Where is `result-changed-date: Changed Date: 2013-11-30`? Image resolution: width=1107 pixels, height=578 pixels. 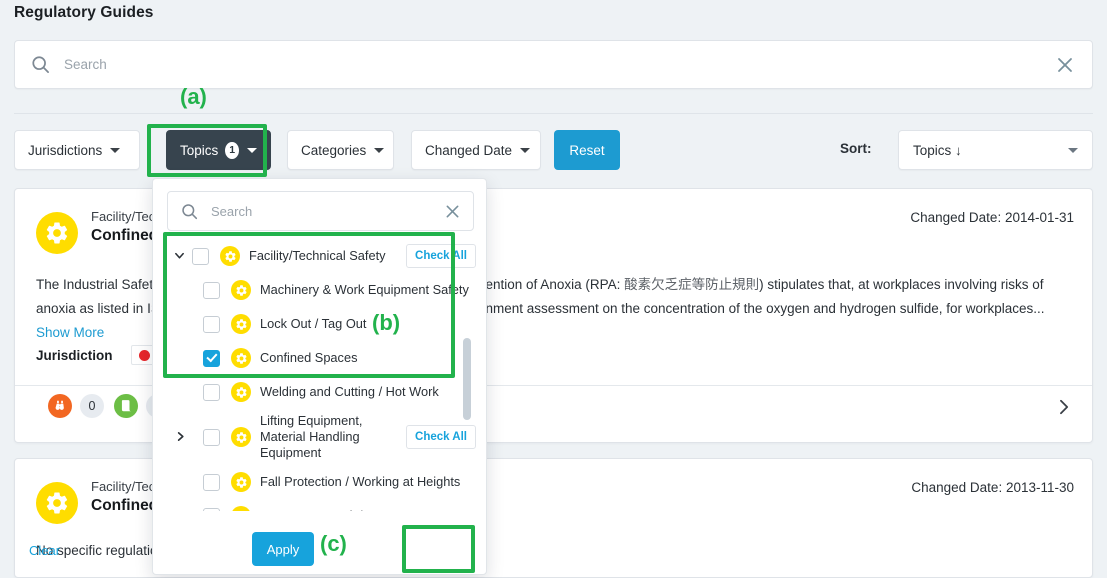
result-changed-date: Changed Date: 2013-11-30 is located at coordinates (992, 487).